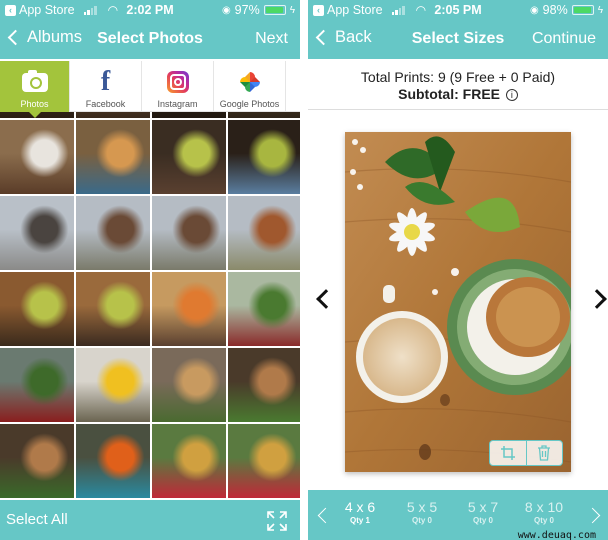 This screenshot has height=540, width=608. Describe the element at coordinates (458, 40) in the screenshot. I see `nav-bar: Back Select Sizes Continue` at that location.